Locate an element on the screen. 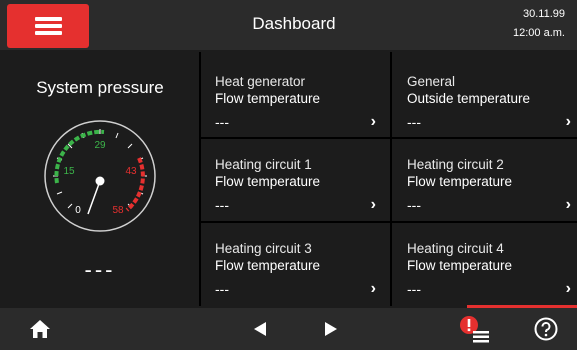 The width and height of the screenshot is (577, 350). tile-title: General is located at coordinates (431, 81).